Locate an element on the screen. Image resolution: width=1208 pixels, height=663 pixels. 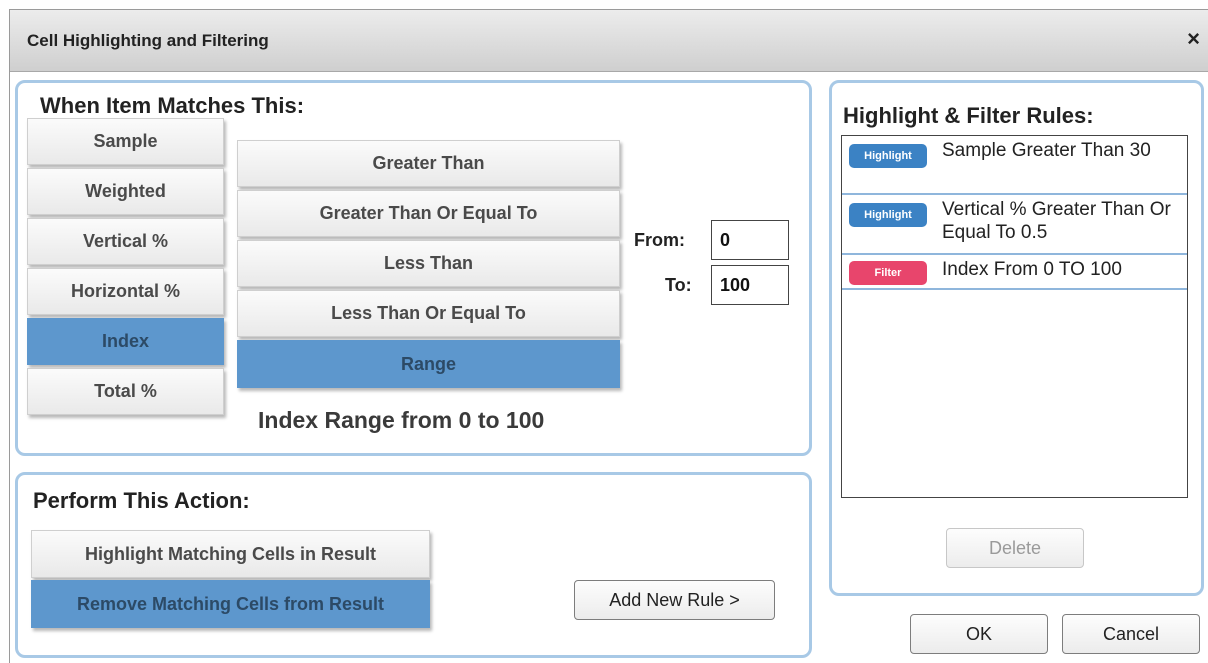
to-input is located at coordinates (750, 285).